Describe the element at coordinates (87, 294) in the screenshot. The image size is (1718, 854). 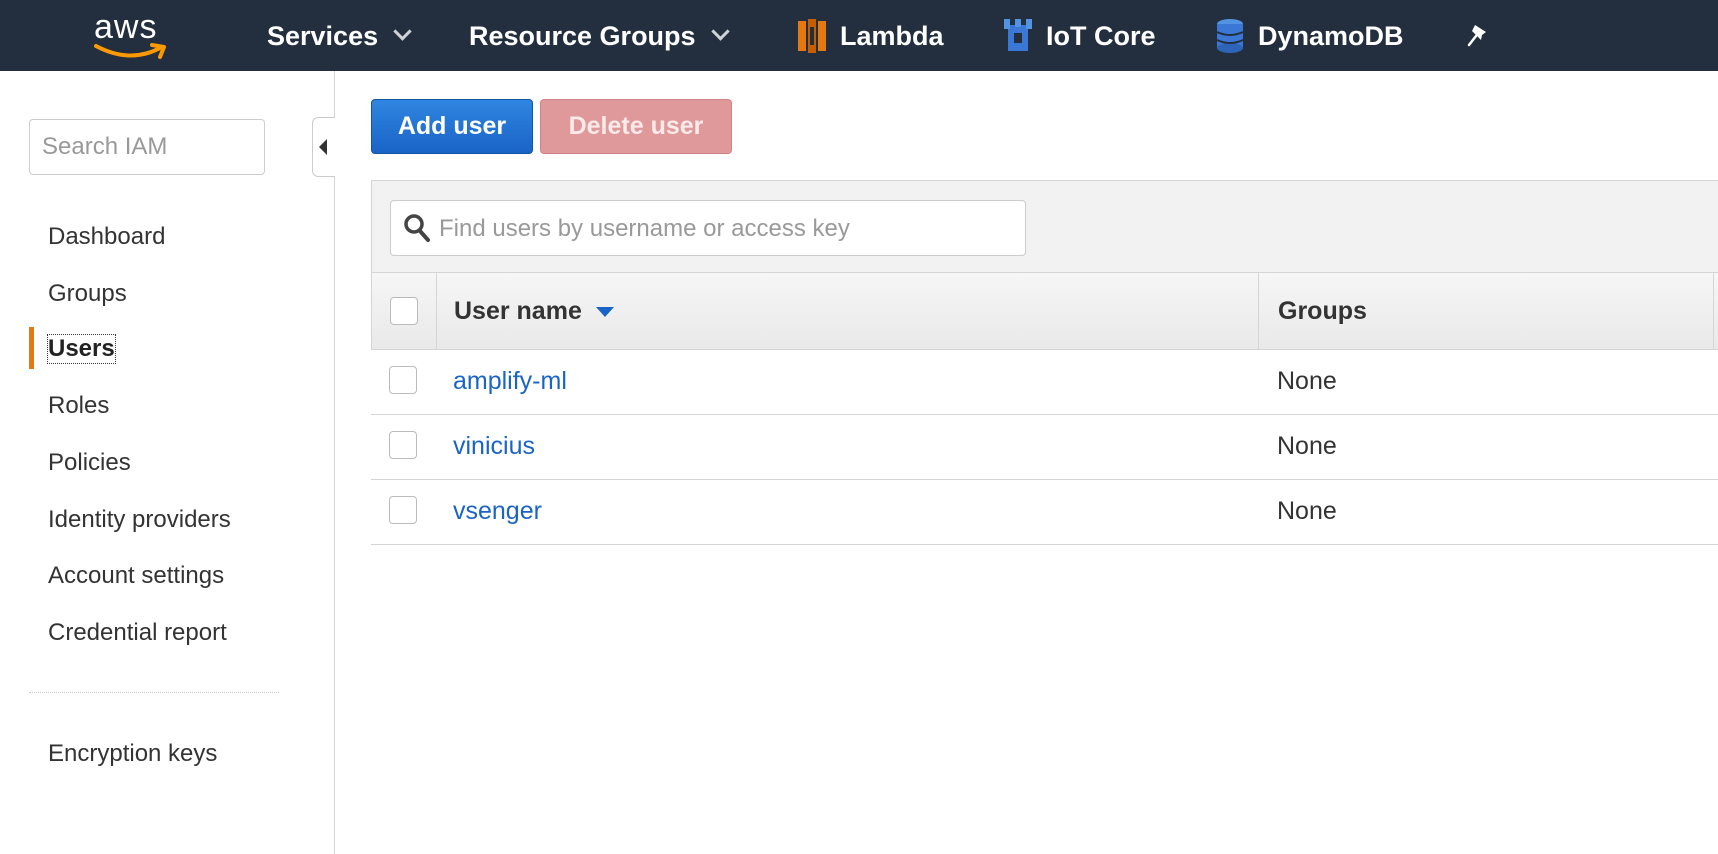
I see `sidebar-item-groups: Groups` at that location.